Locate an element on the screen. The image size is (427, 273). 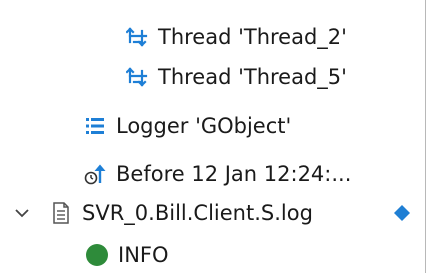
tree-item-label: Logger 'GObject' is located at coordinates (204, 126).